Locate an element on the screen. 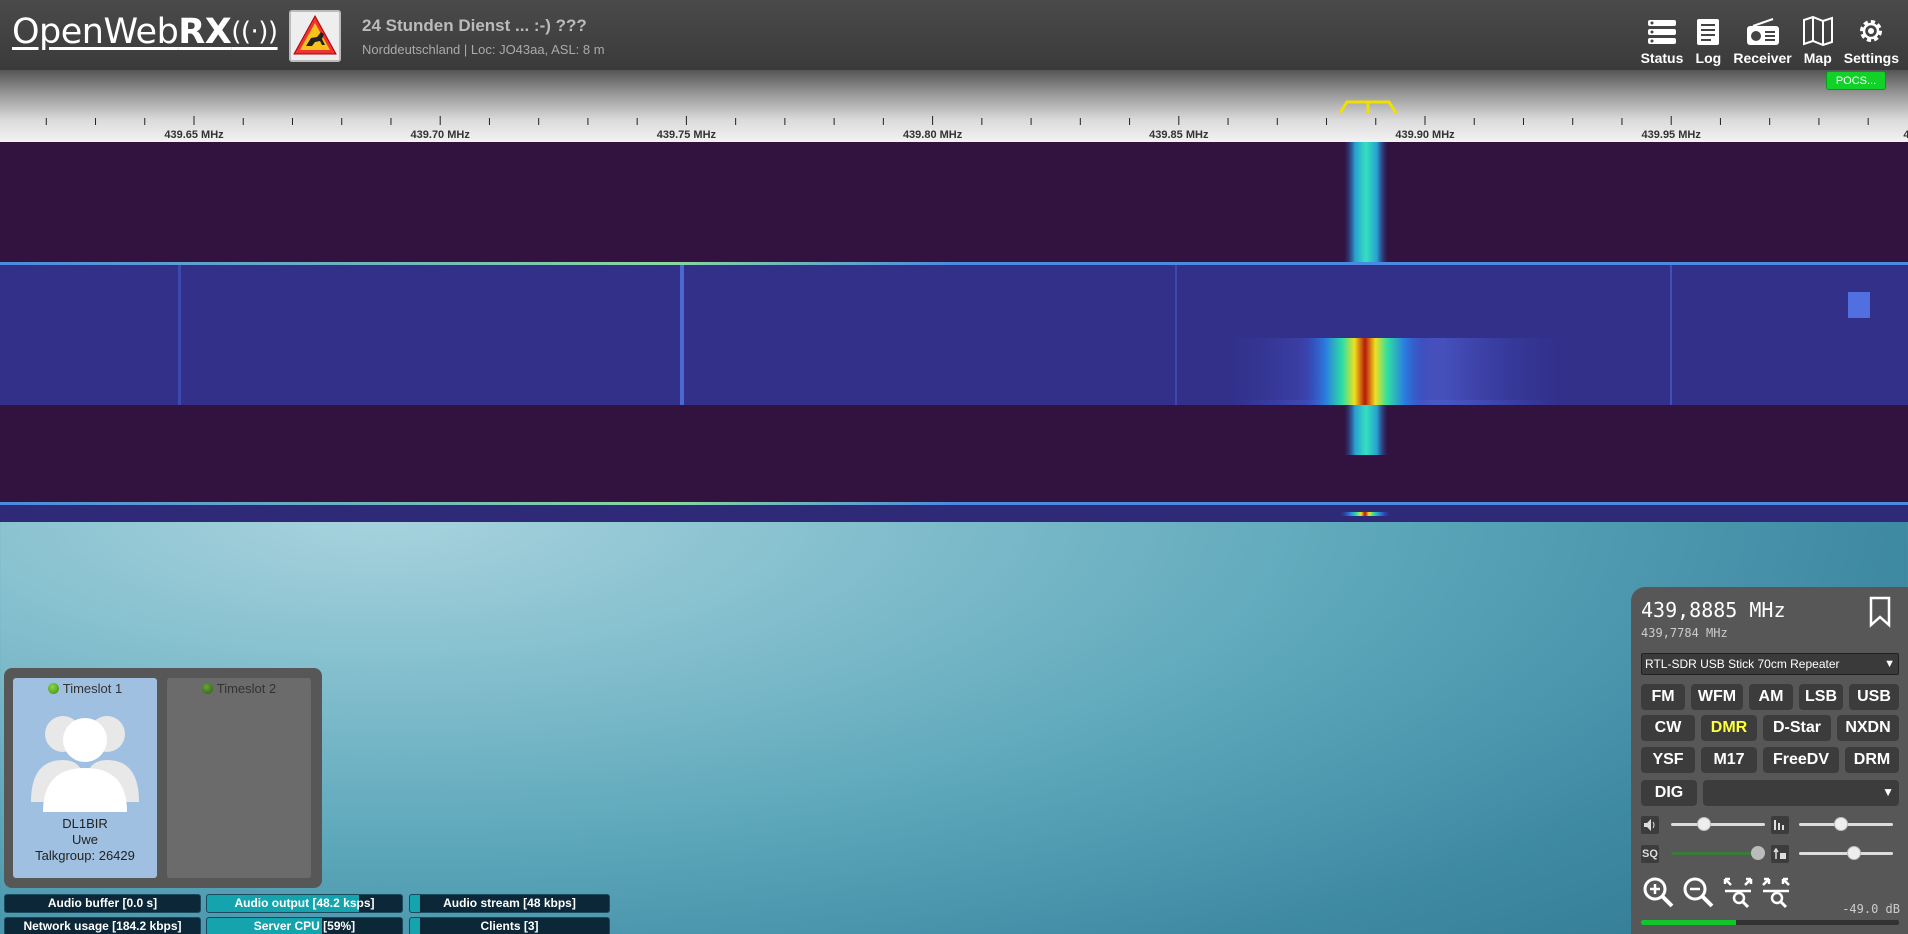 The height and width of the screenshot is (934, 1908). timeslot-1-label: Timeslot 1 is located at coordinates (92, 688).